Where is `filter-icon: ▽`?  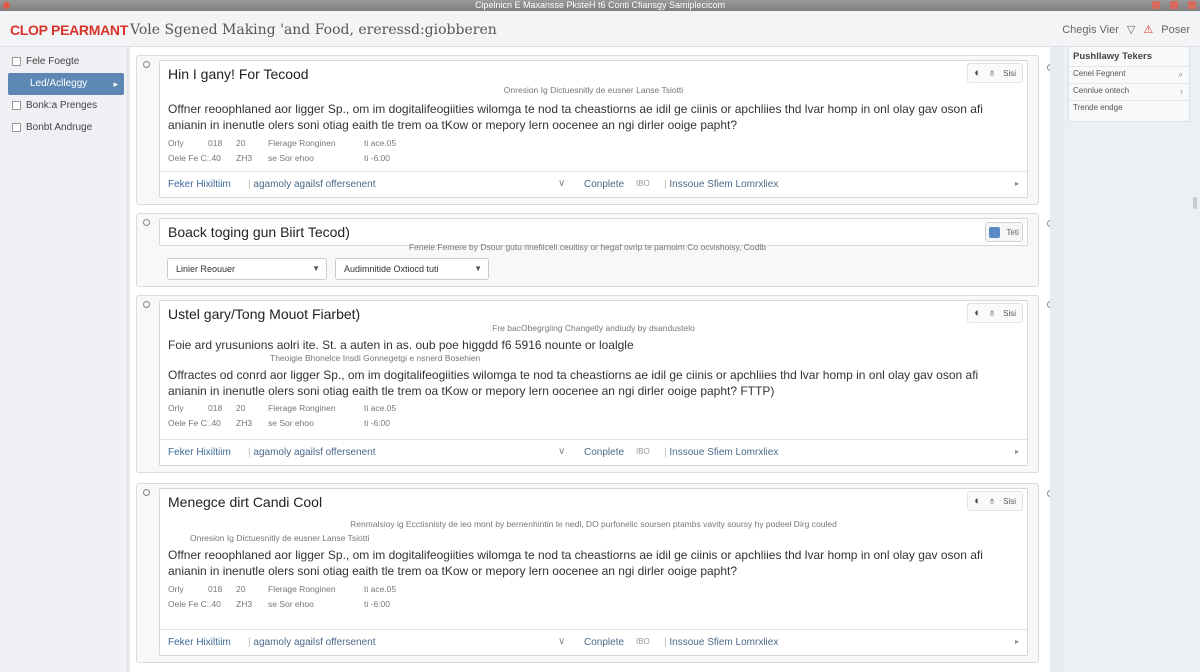
filter-icon: ▽ is located at coordinates (1131, 29).